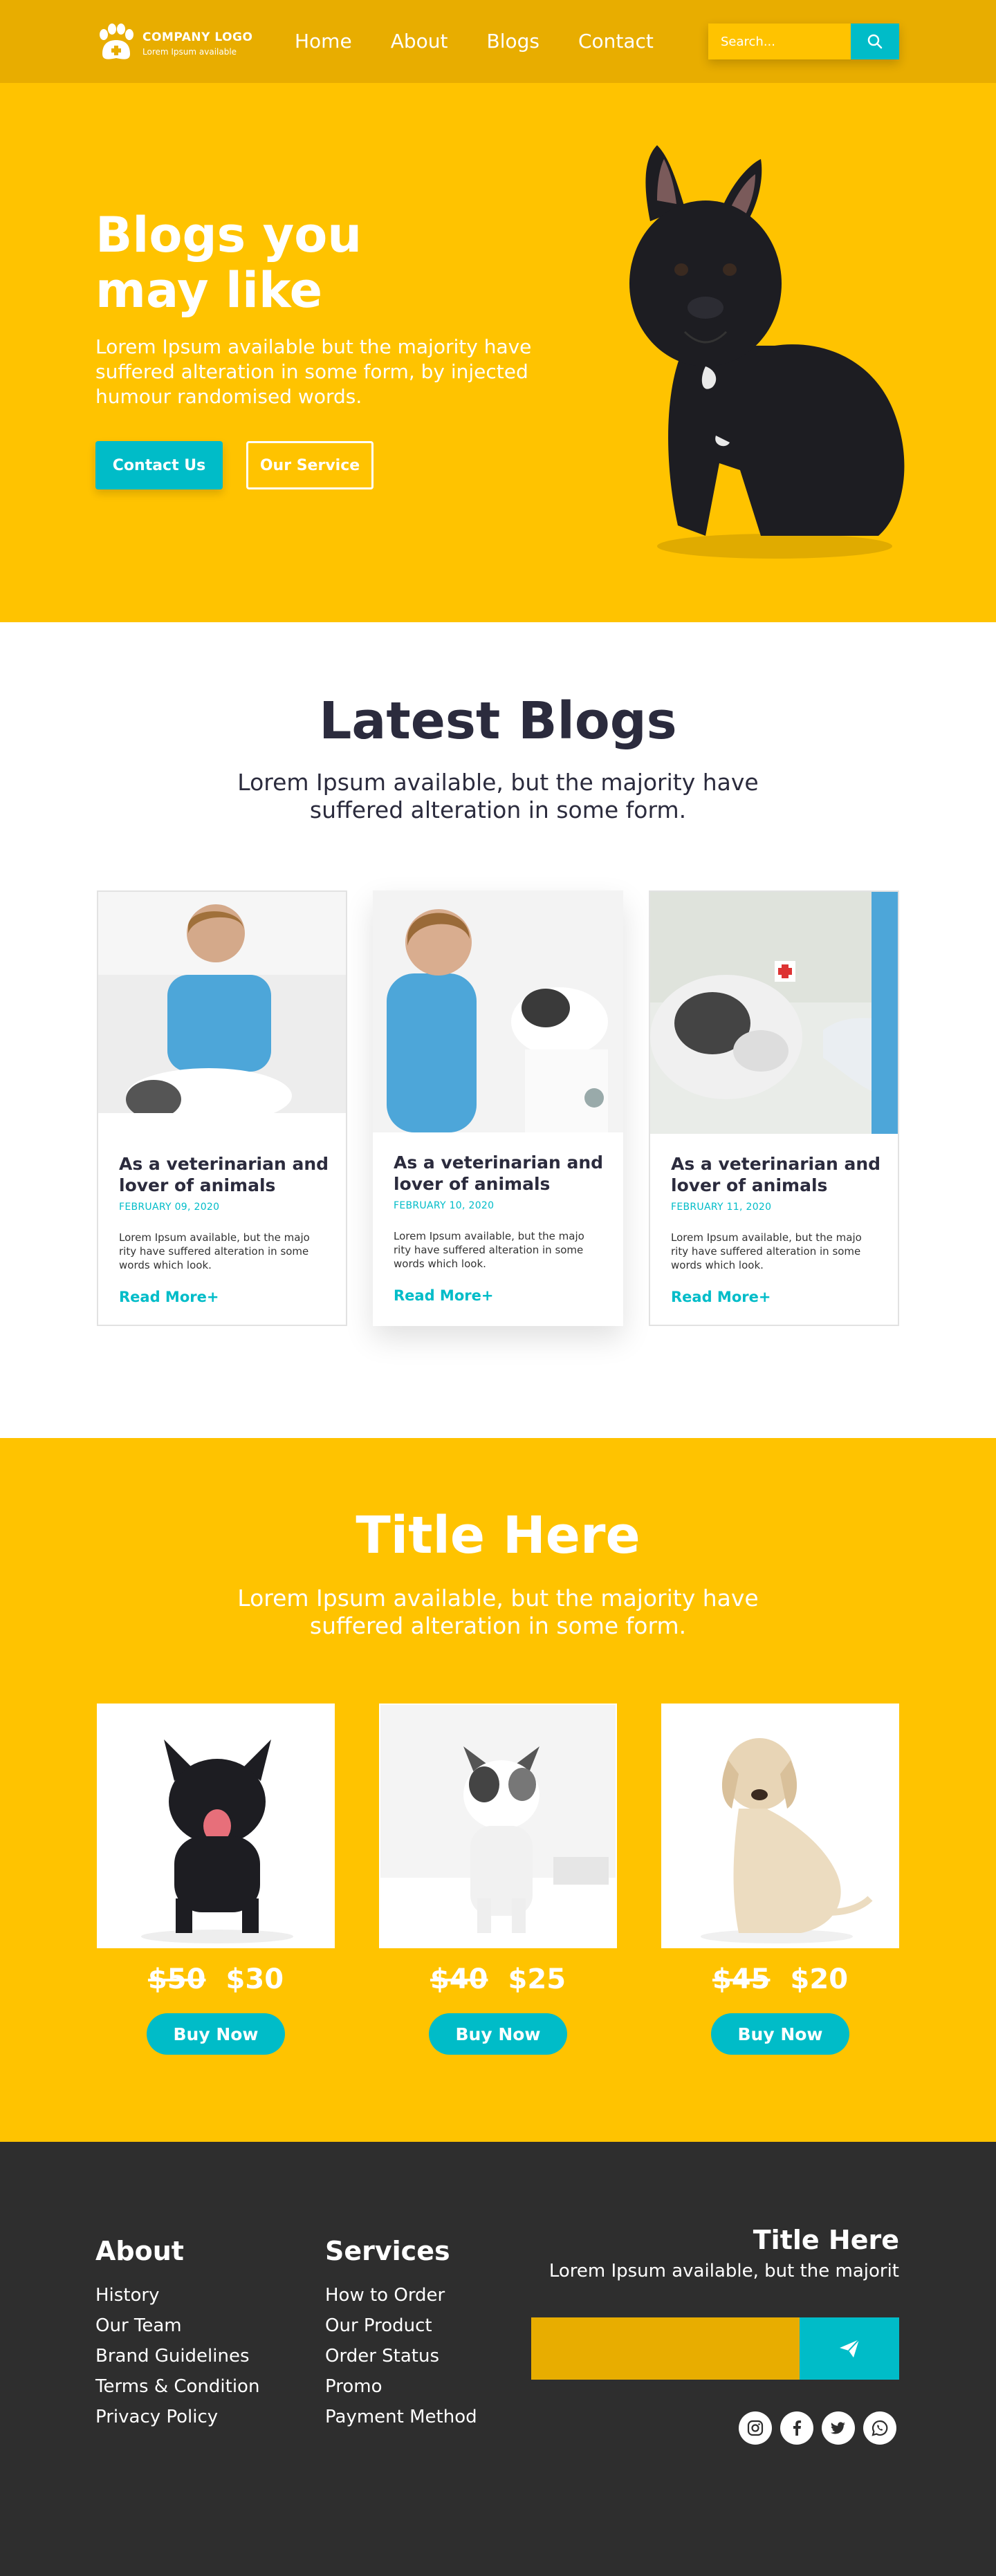 The width and height of the screenshot is (996, 2576). Describe the element at coordinates (116, 41) in the screenshot. I see `paw-logo-icon` at that location.